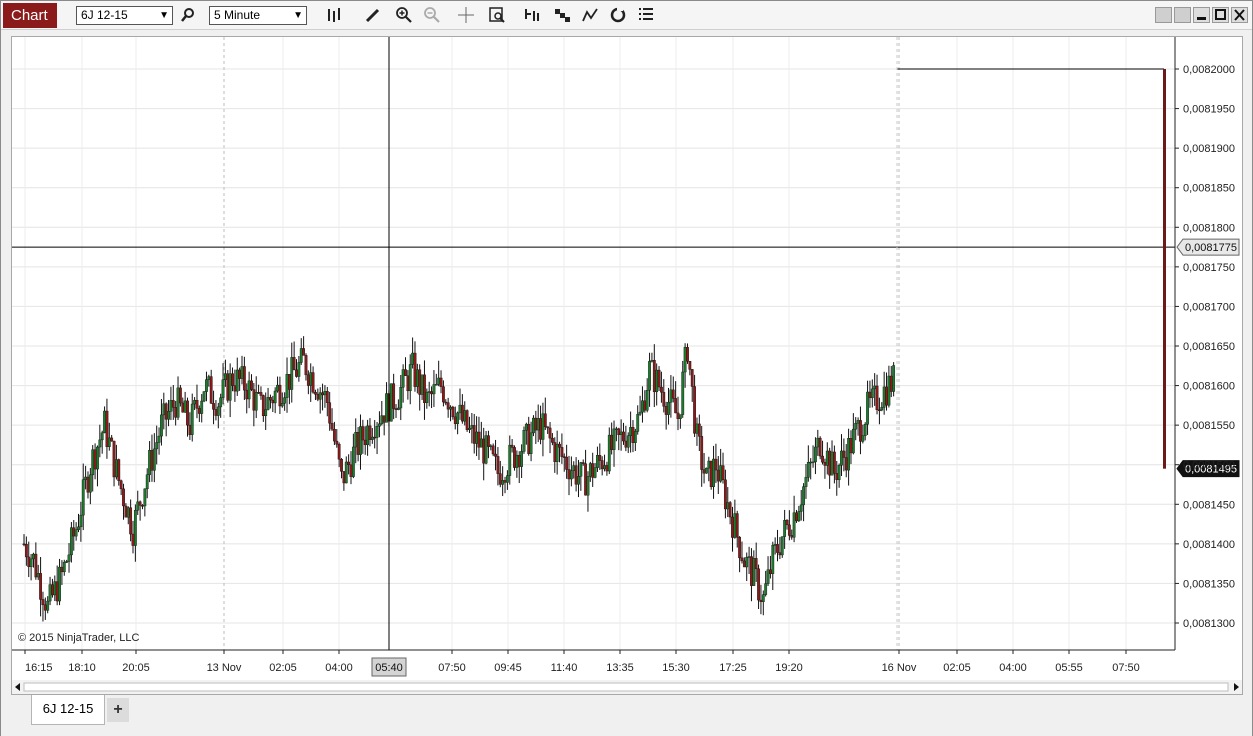 The width and height of the screenshot is (1253, 736). Describe the element at coordinates (237, 15) in the screenshot. I see `interval-value: 5 Minute` at that location.